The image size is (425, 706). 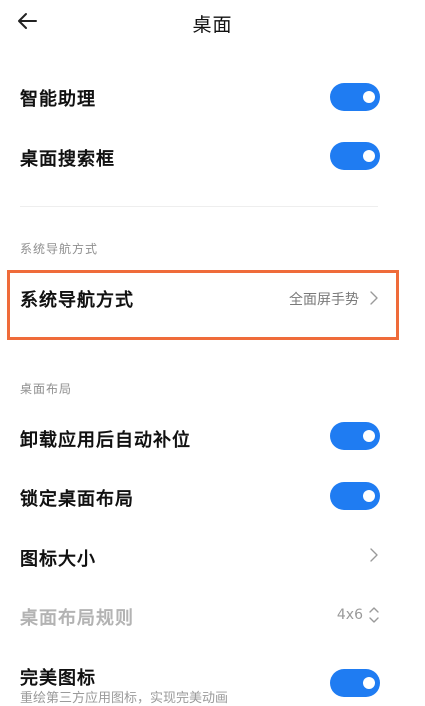 I want to click on auto-fill-toggle, so click(x=355, y=436).